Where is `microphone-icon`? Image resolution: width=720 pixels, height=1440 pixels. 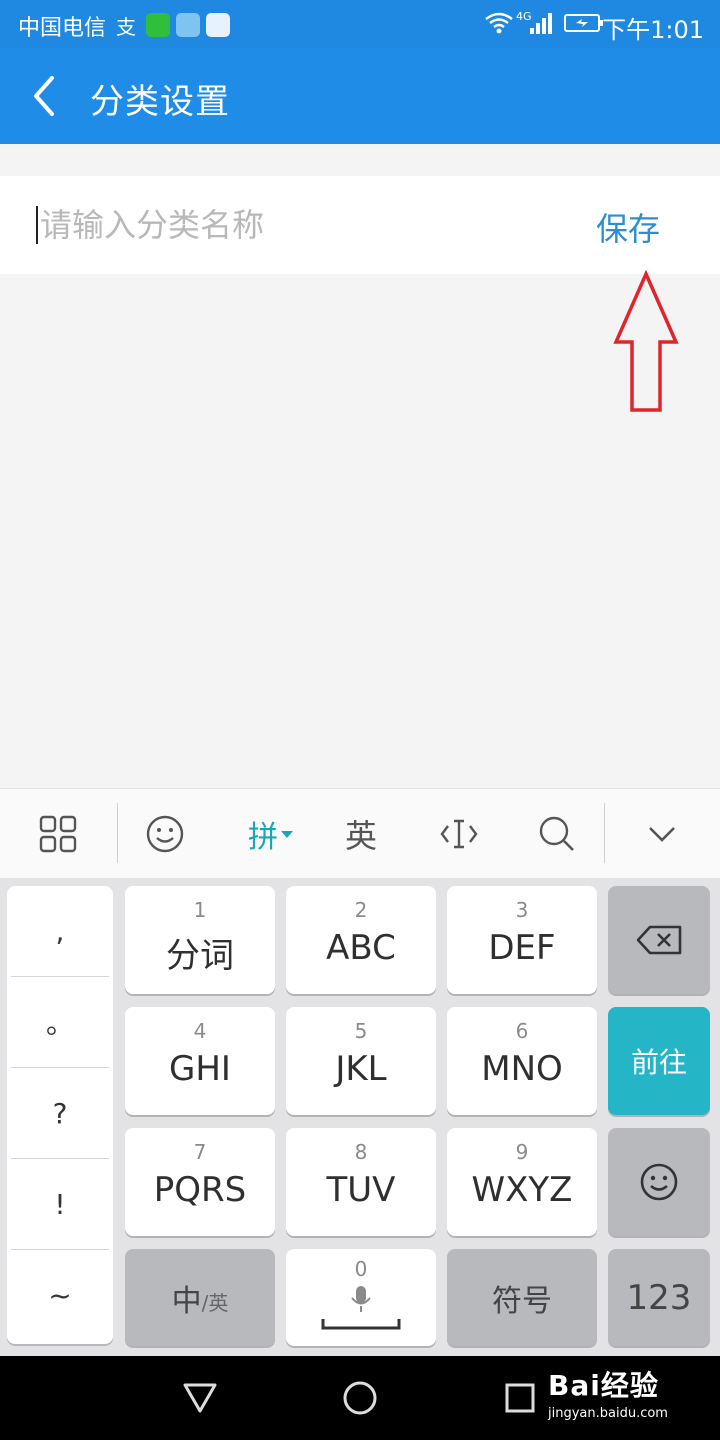
microphone-icon is located at coordinates (361, 1299).